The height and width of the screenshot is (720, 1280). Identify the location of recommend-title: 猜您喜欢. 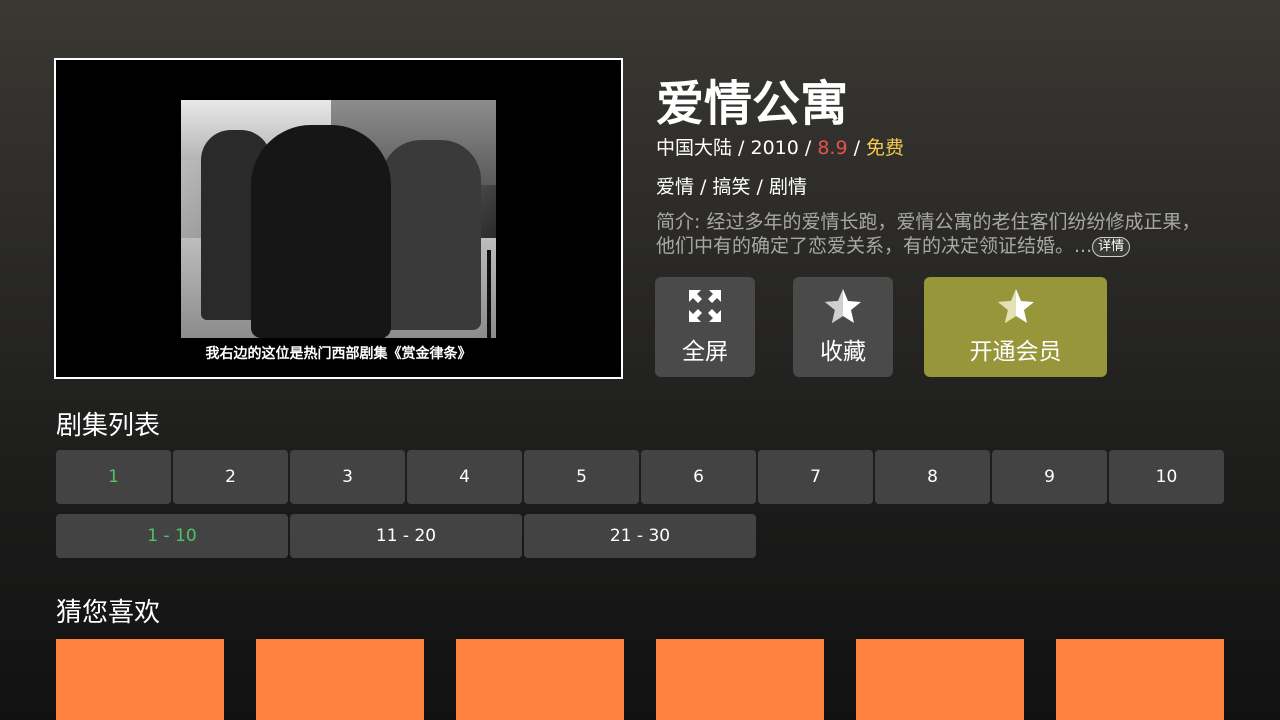
(108, 613).